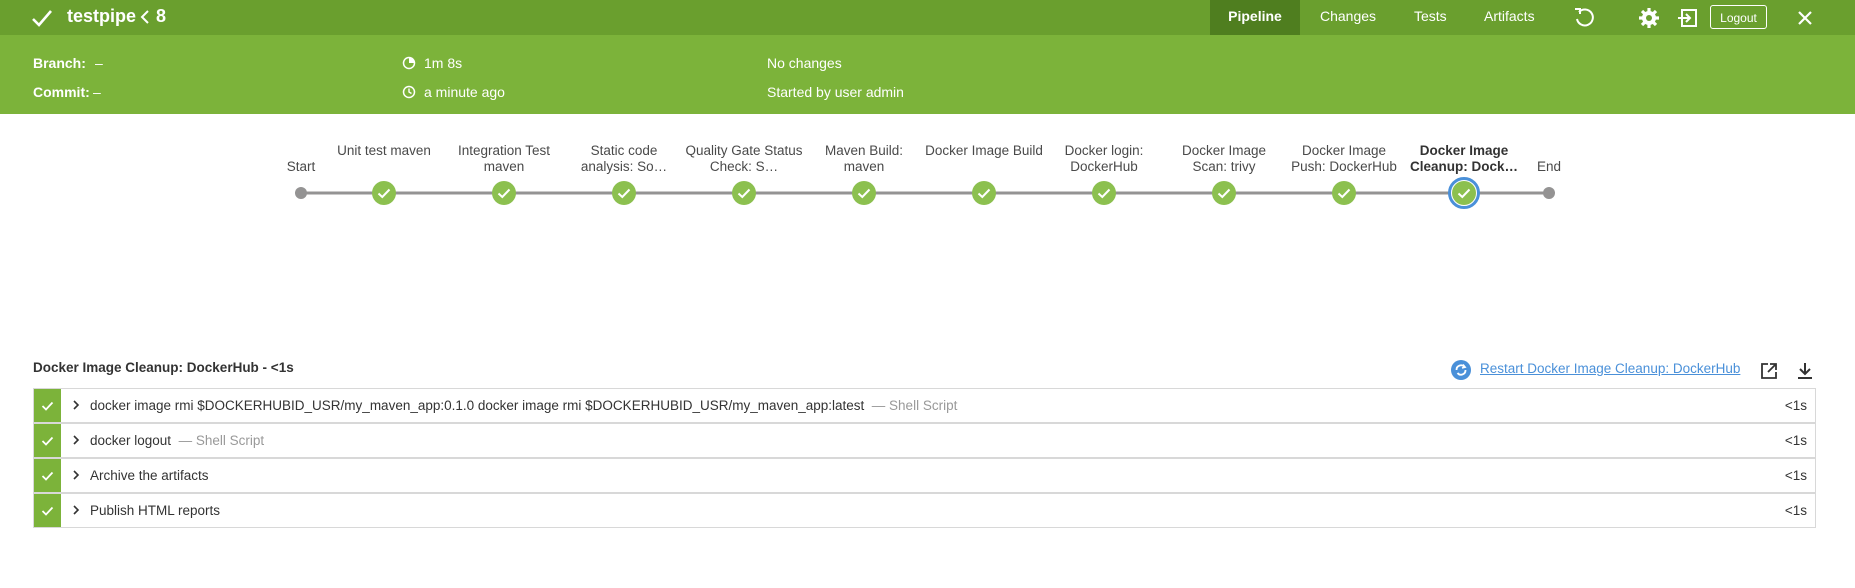 The height and width of the screenshot is (588, 1855). What do you see at coordinates (409, 63) in the screenshot?
I see `duration-icon` at bounding box center [409, 63].